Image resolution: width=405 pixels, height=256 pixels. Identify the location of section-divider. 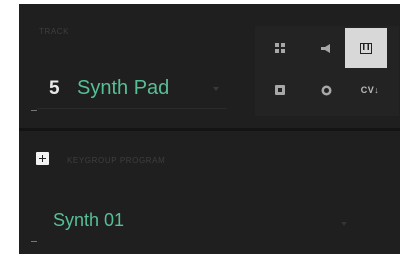
(209, 129).